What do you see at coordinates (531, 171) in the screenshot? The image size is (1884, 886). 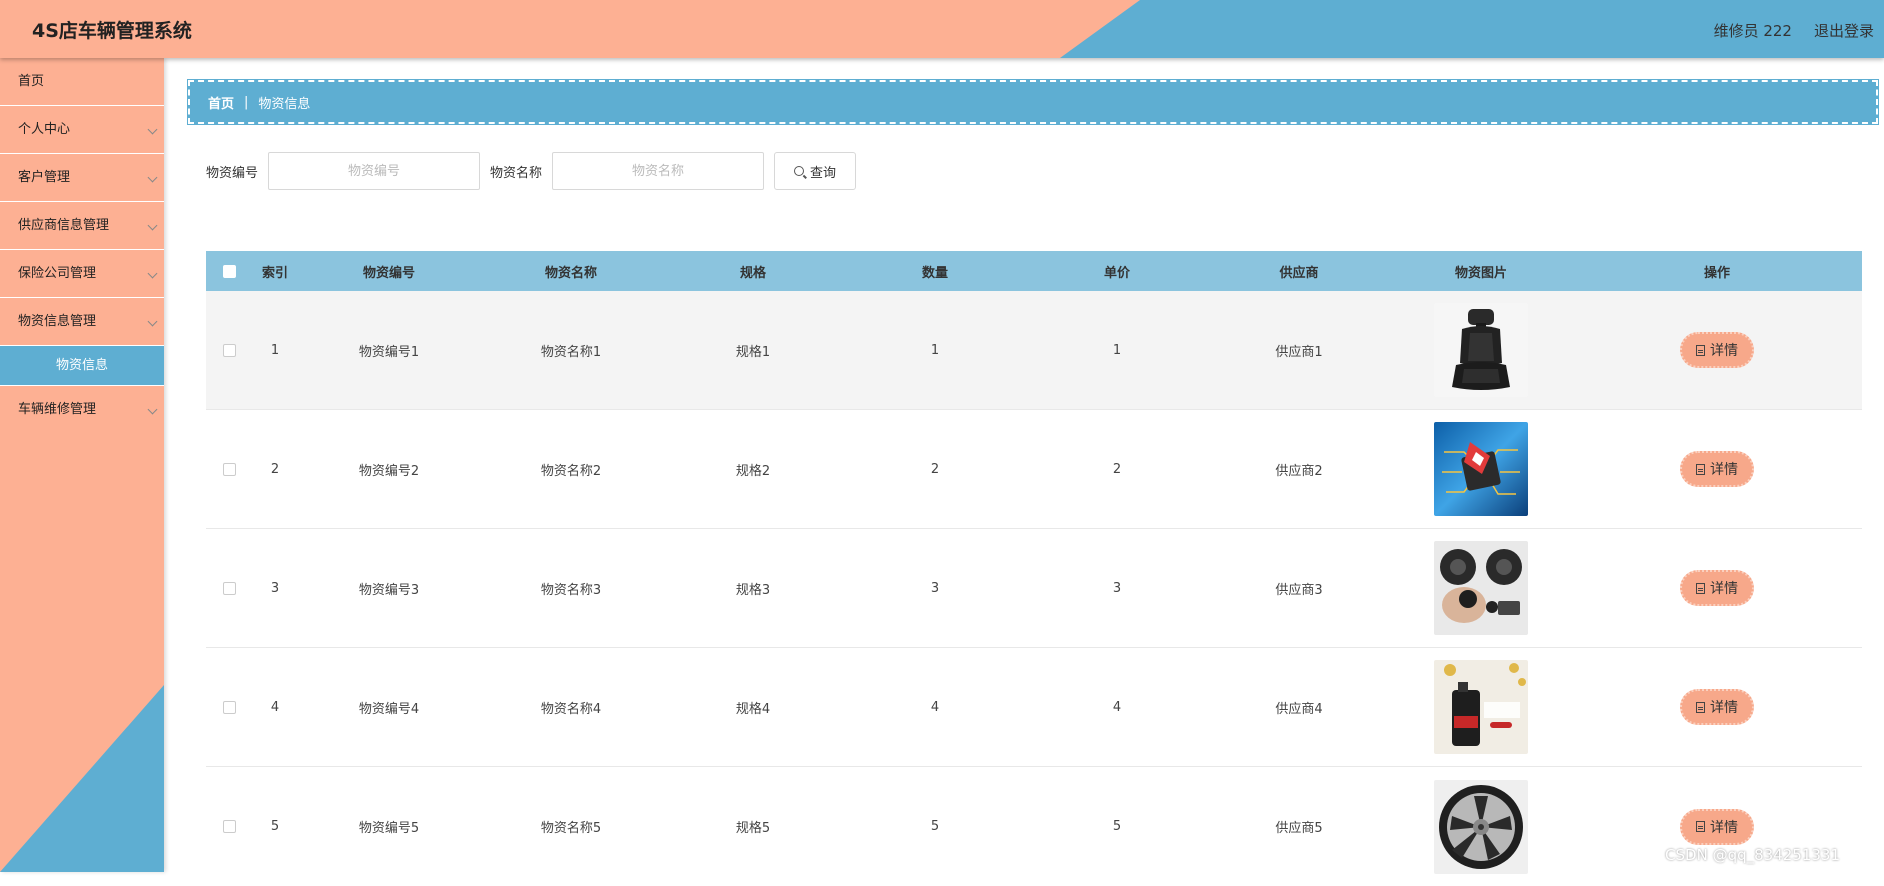 I see `search-bar: 物资编号 物资名称 查询` at bounding box center [531, 171].